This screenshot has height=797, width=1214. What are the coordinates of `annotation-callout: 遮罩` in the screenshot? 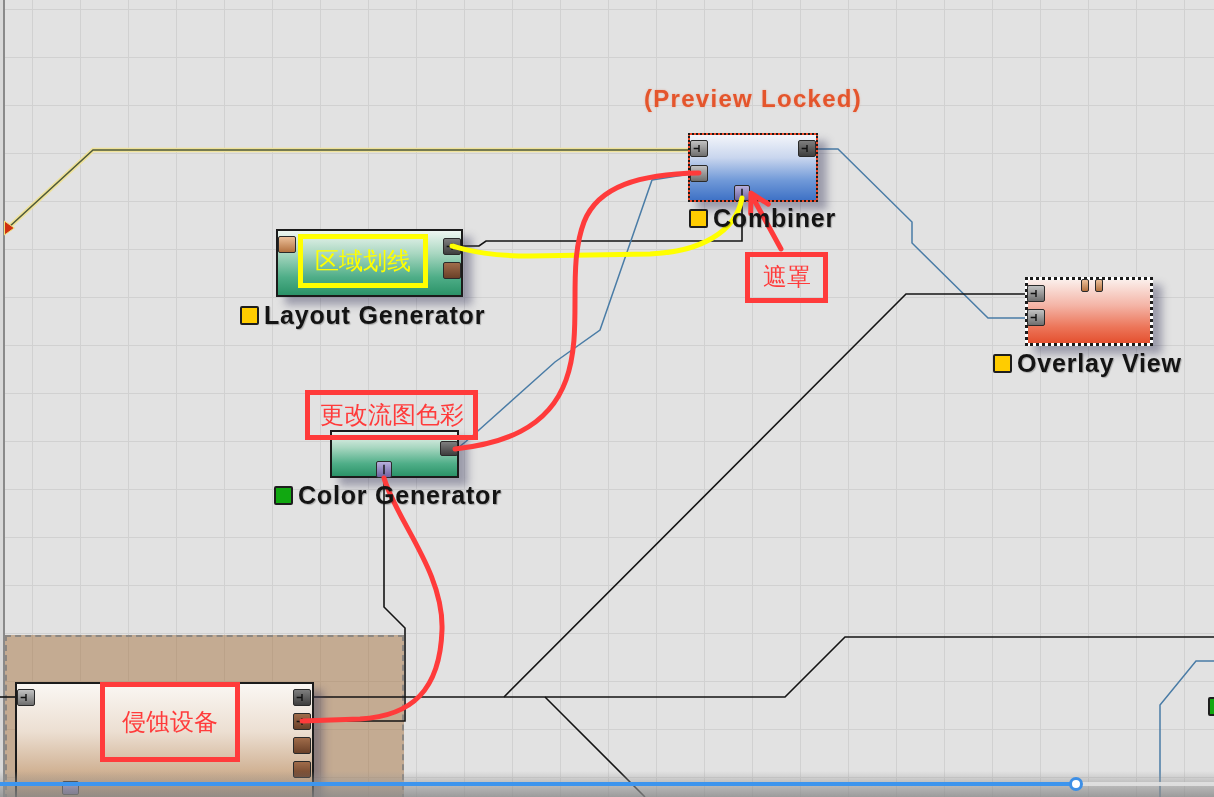 It's located at (786, 277).